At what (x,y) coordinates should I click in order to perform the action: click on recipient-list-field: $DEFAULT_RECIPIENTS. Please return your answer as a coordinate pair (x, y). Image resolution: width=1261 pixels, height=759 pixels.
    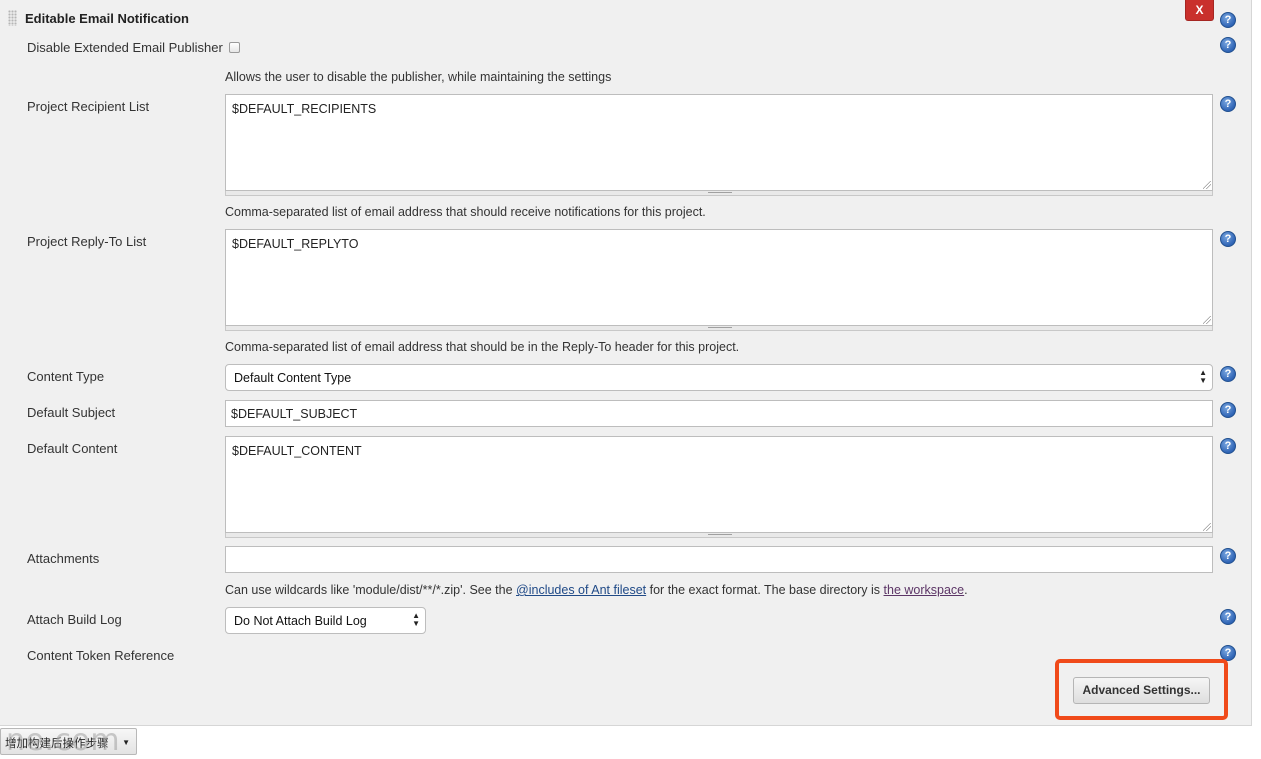
    Looking at the image, I should click on (719, 145).